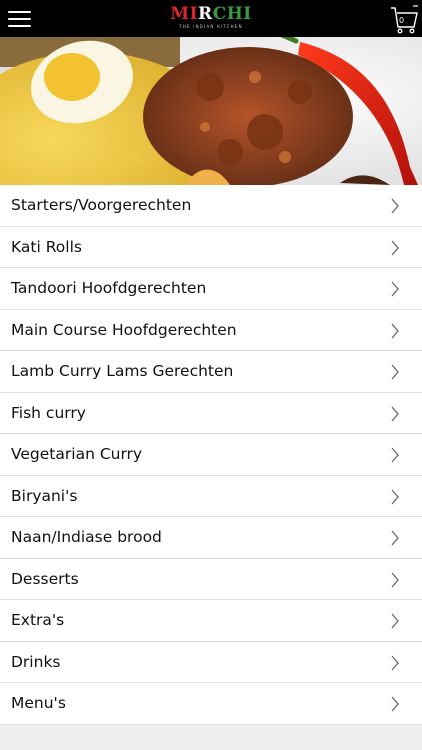  Describe the element at coordinates (45, 578) in the screenshot. I see `menu-category-label: Desserts` at that location.